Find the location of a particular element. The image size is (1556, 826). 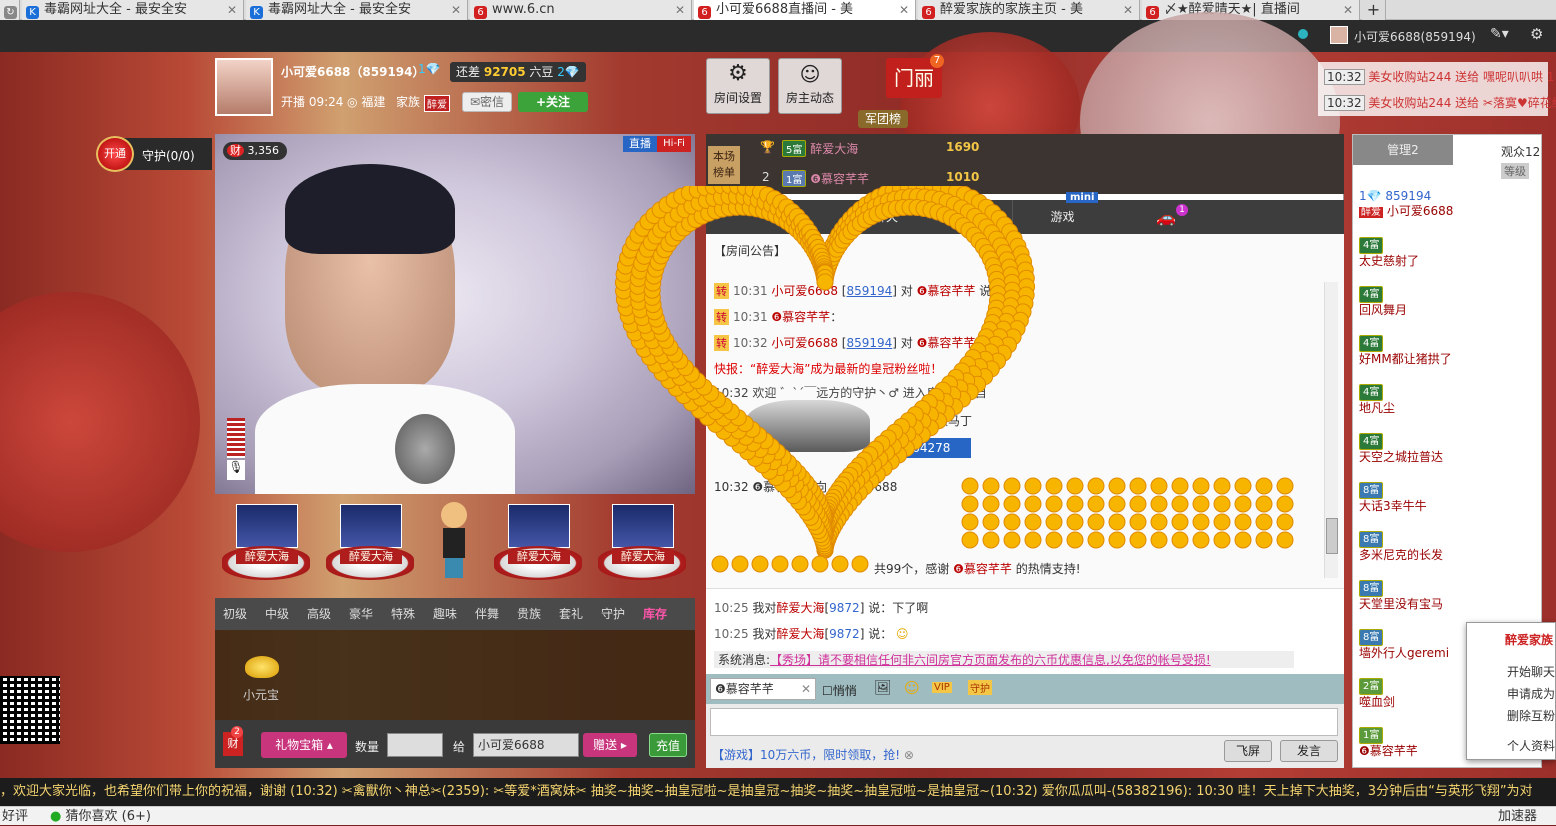

legion-count-badge: 7 is located at coordinates (937, 61).